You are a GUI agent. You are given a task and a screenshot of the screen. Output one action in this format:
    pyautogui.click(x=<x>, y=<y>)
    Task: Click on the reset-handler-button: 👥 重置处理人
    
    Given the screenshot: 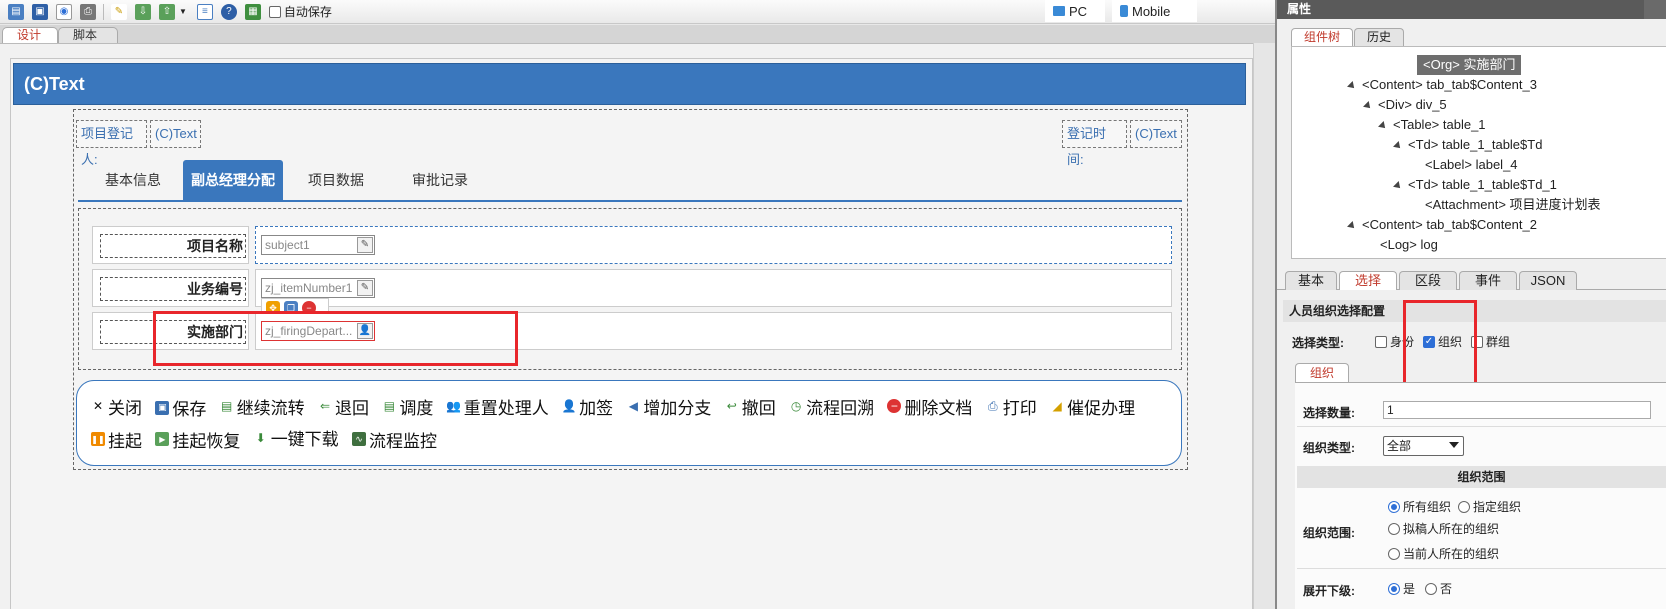 What is the action you would take?
    pyautogui.click(x=497, y=406)
    